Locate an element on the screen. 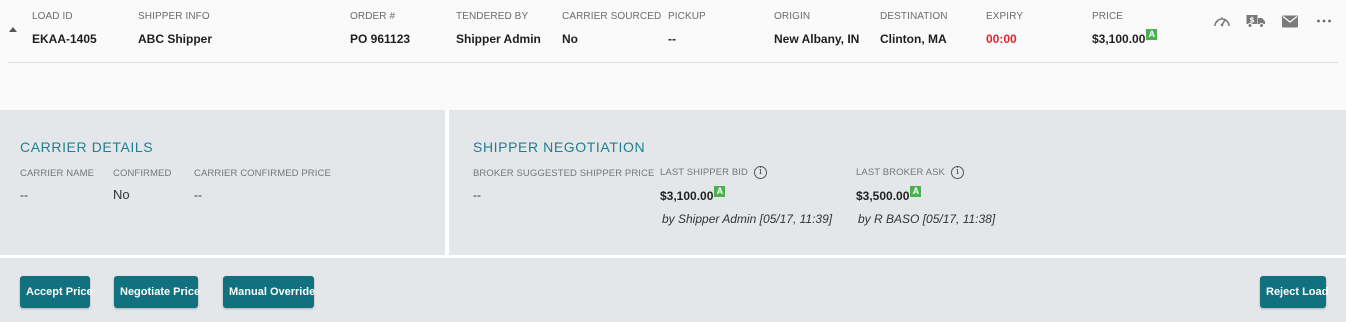 The image size is (1346, 322). last-broker-ask-cell: $3,500.00 A is located at coordinates (889, 194).